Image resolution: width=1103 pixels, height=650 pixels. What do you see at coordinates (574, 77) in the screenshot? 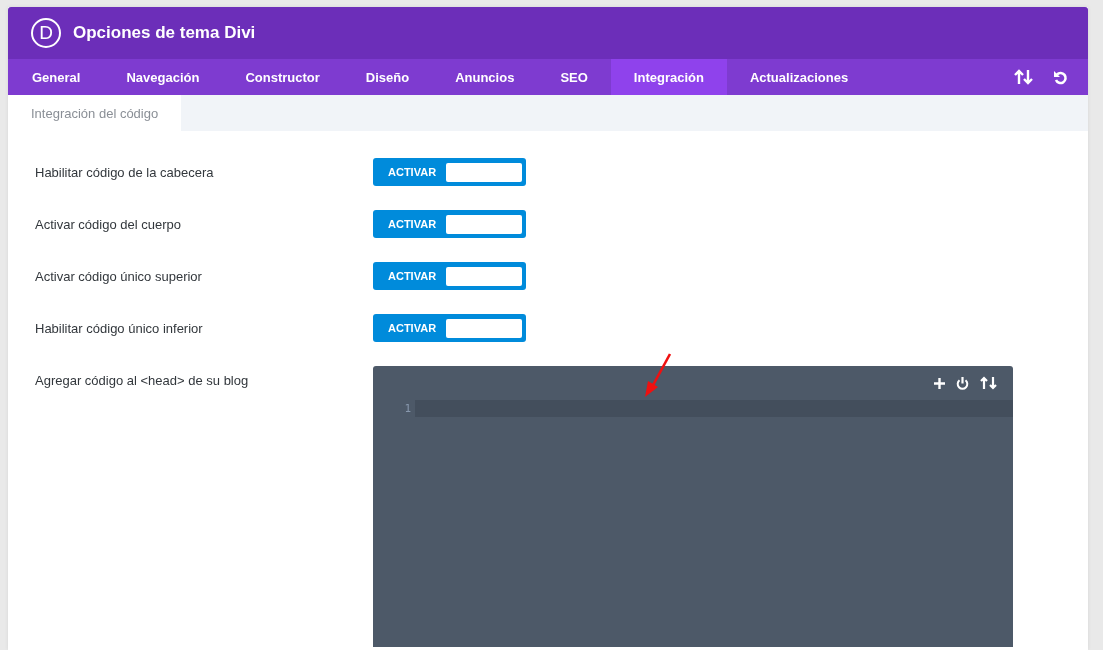
I see `nav-tab: SEO` at bounding box center [574, 77].